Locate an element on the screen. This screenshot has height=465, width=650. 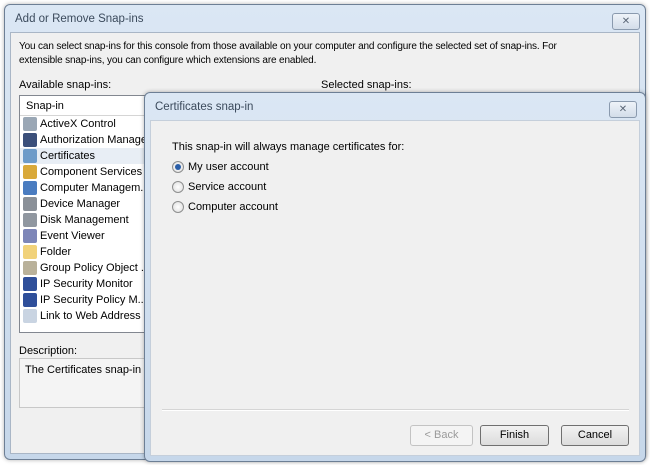
snapin-list-item: IP Security Monitor is located at coordinates (86, 284).